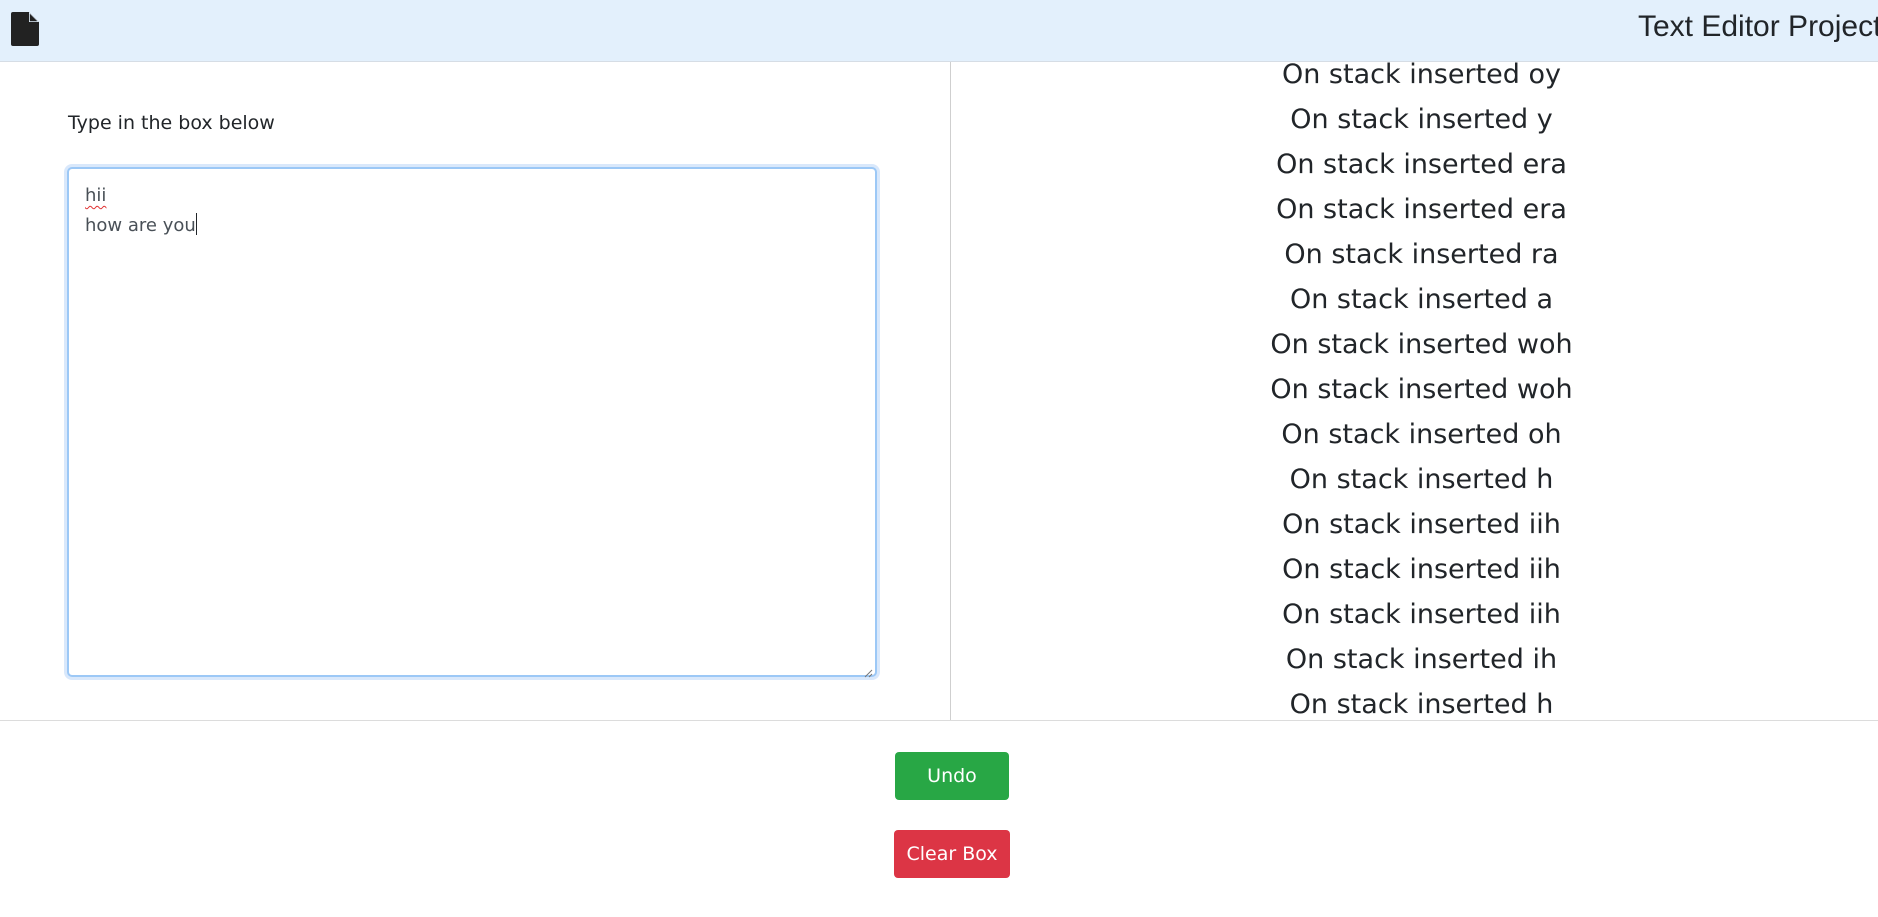  Describe the element at coordinates (939, 720) in the screenshot. I see `section-divider` at that location.